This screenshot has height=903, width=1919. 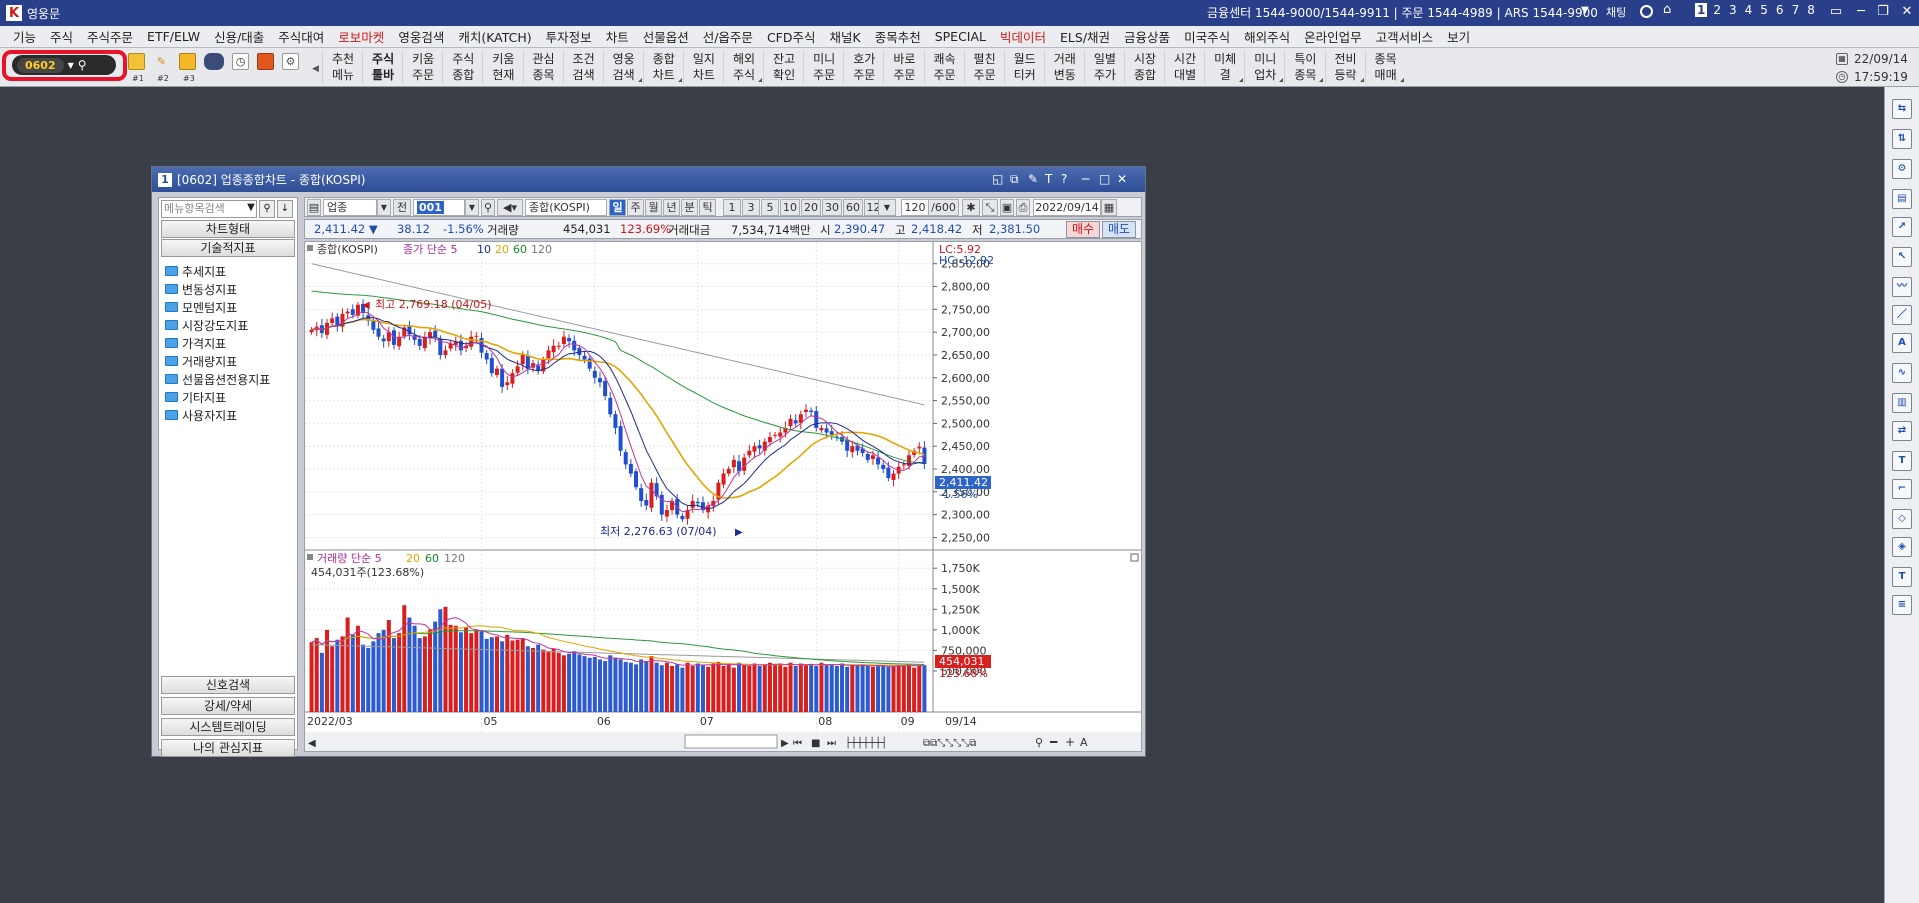 I want to click on home-icon: ⌂, so click(x=1670, y=10).